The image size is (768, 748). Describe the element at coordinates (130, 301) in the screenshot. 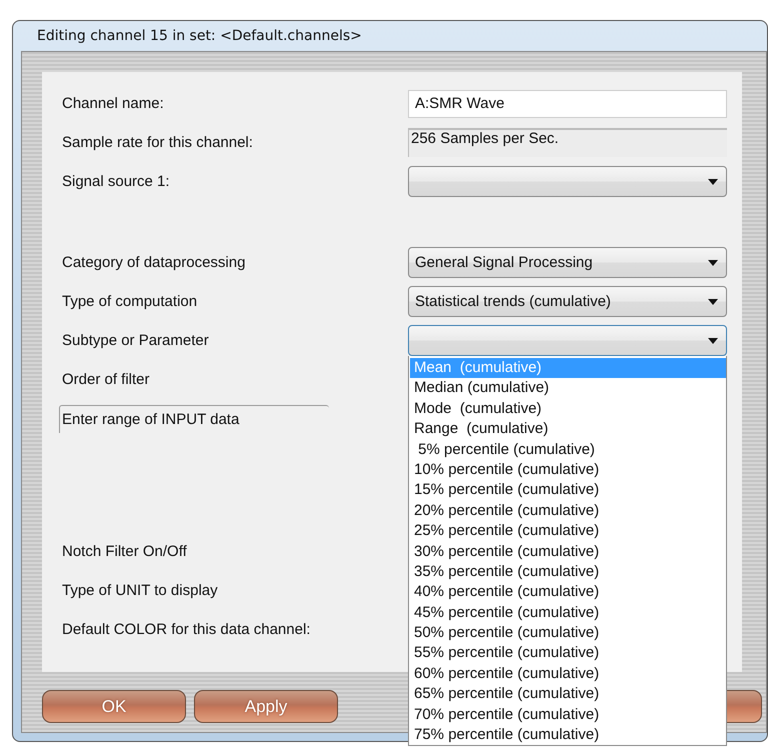

I see `field-label: Type of computation` at that location.